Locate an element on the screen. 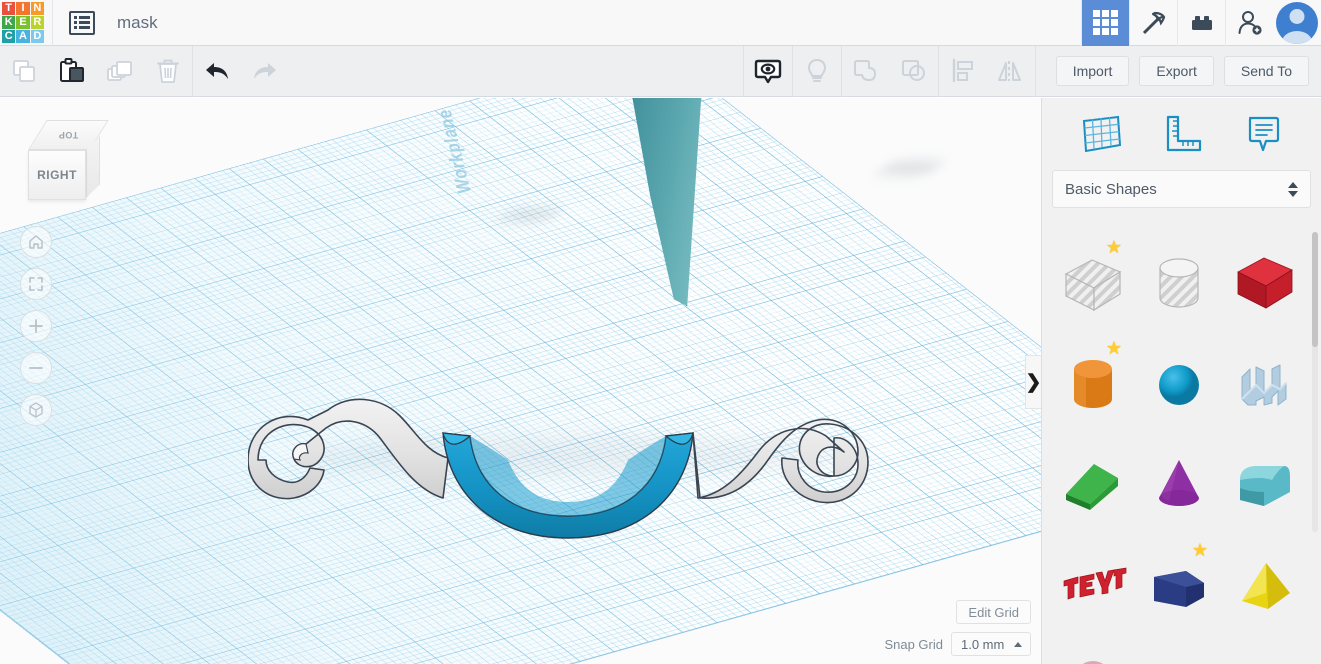 This screenshot has width=1321, height=664. home-view-button is located at coordinates (36, 242).